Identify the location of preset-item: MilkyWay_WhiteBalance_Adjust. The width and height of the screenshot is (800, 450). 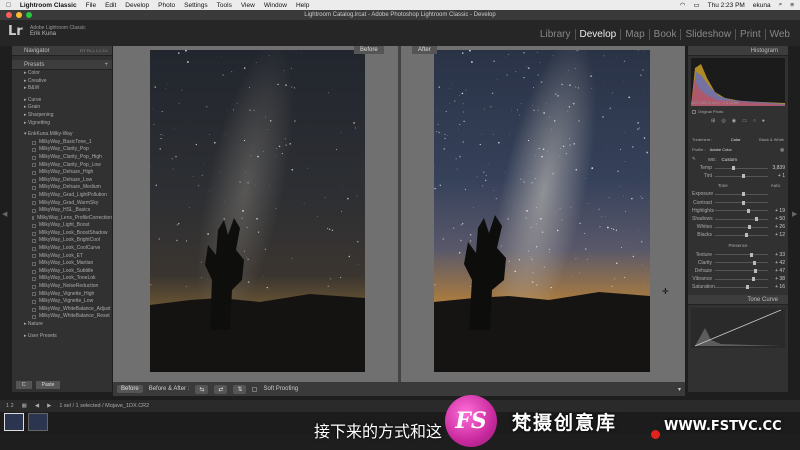
(62, 310).